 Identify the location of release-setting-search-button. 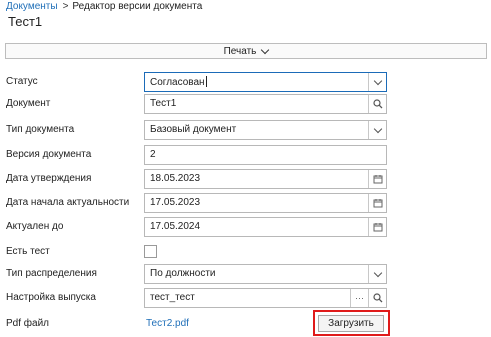
(377, 298).